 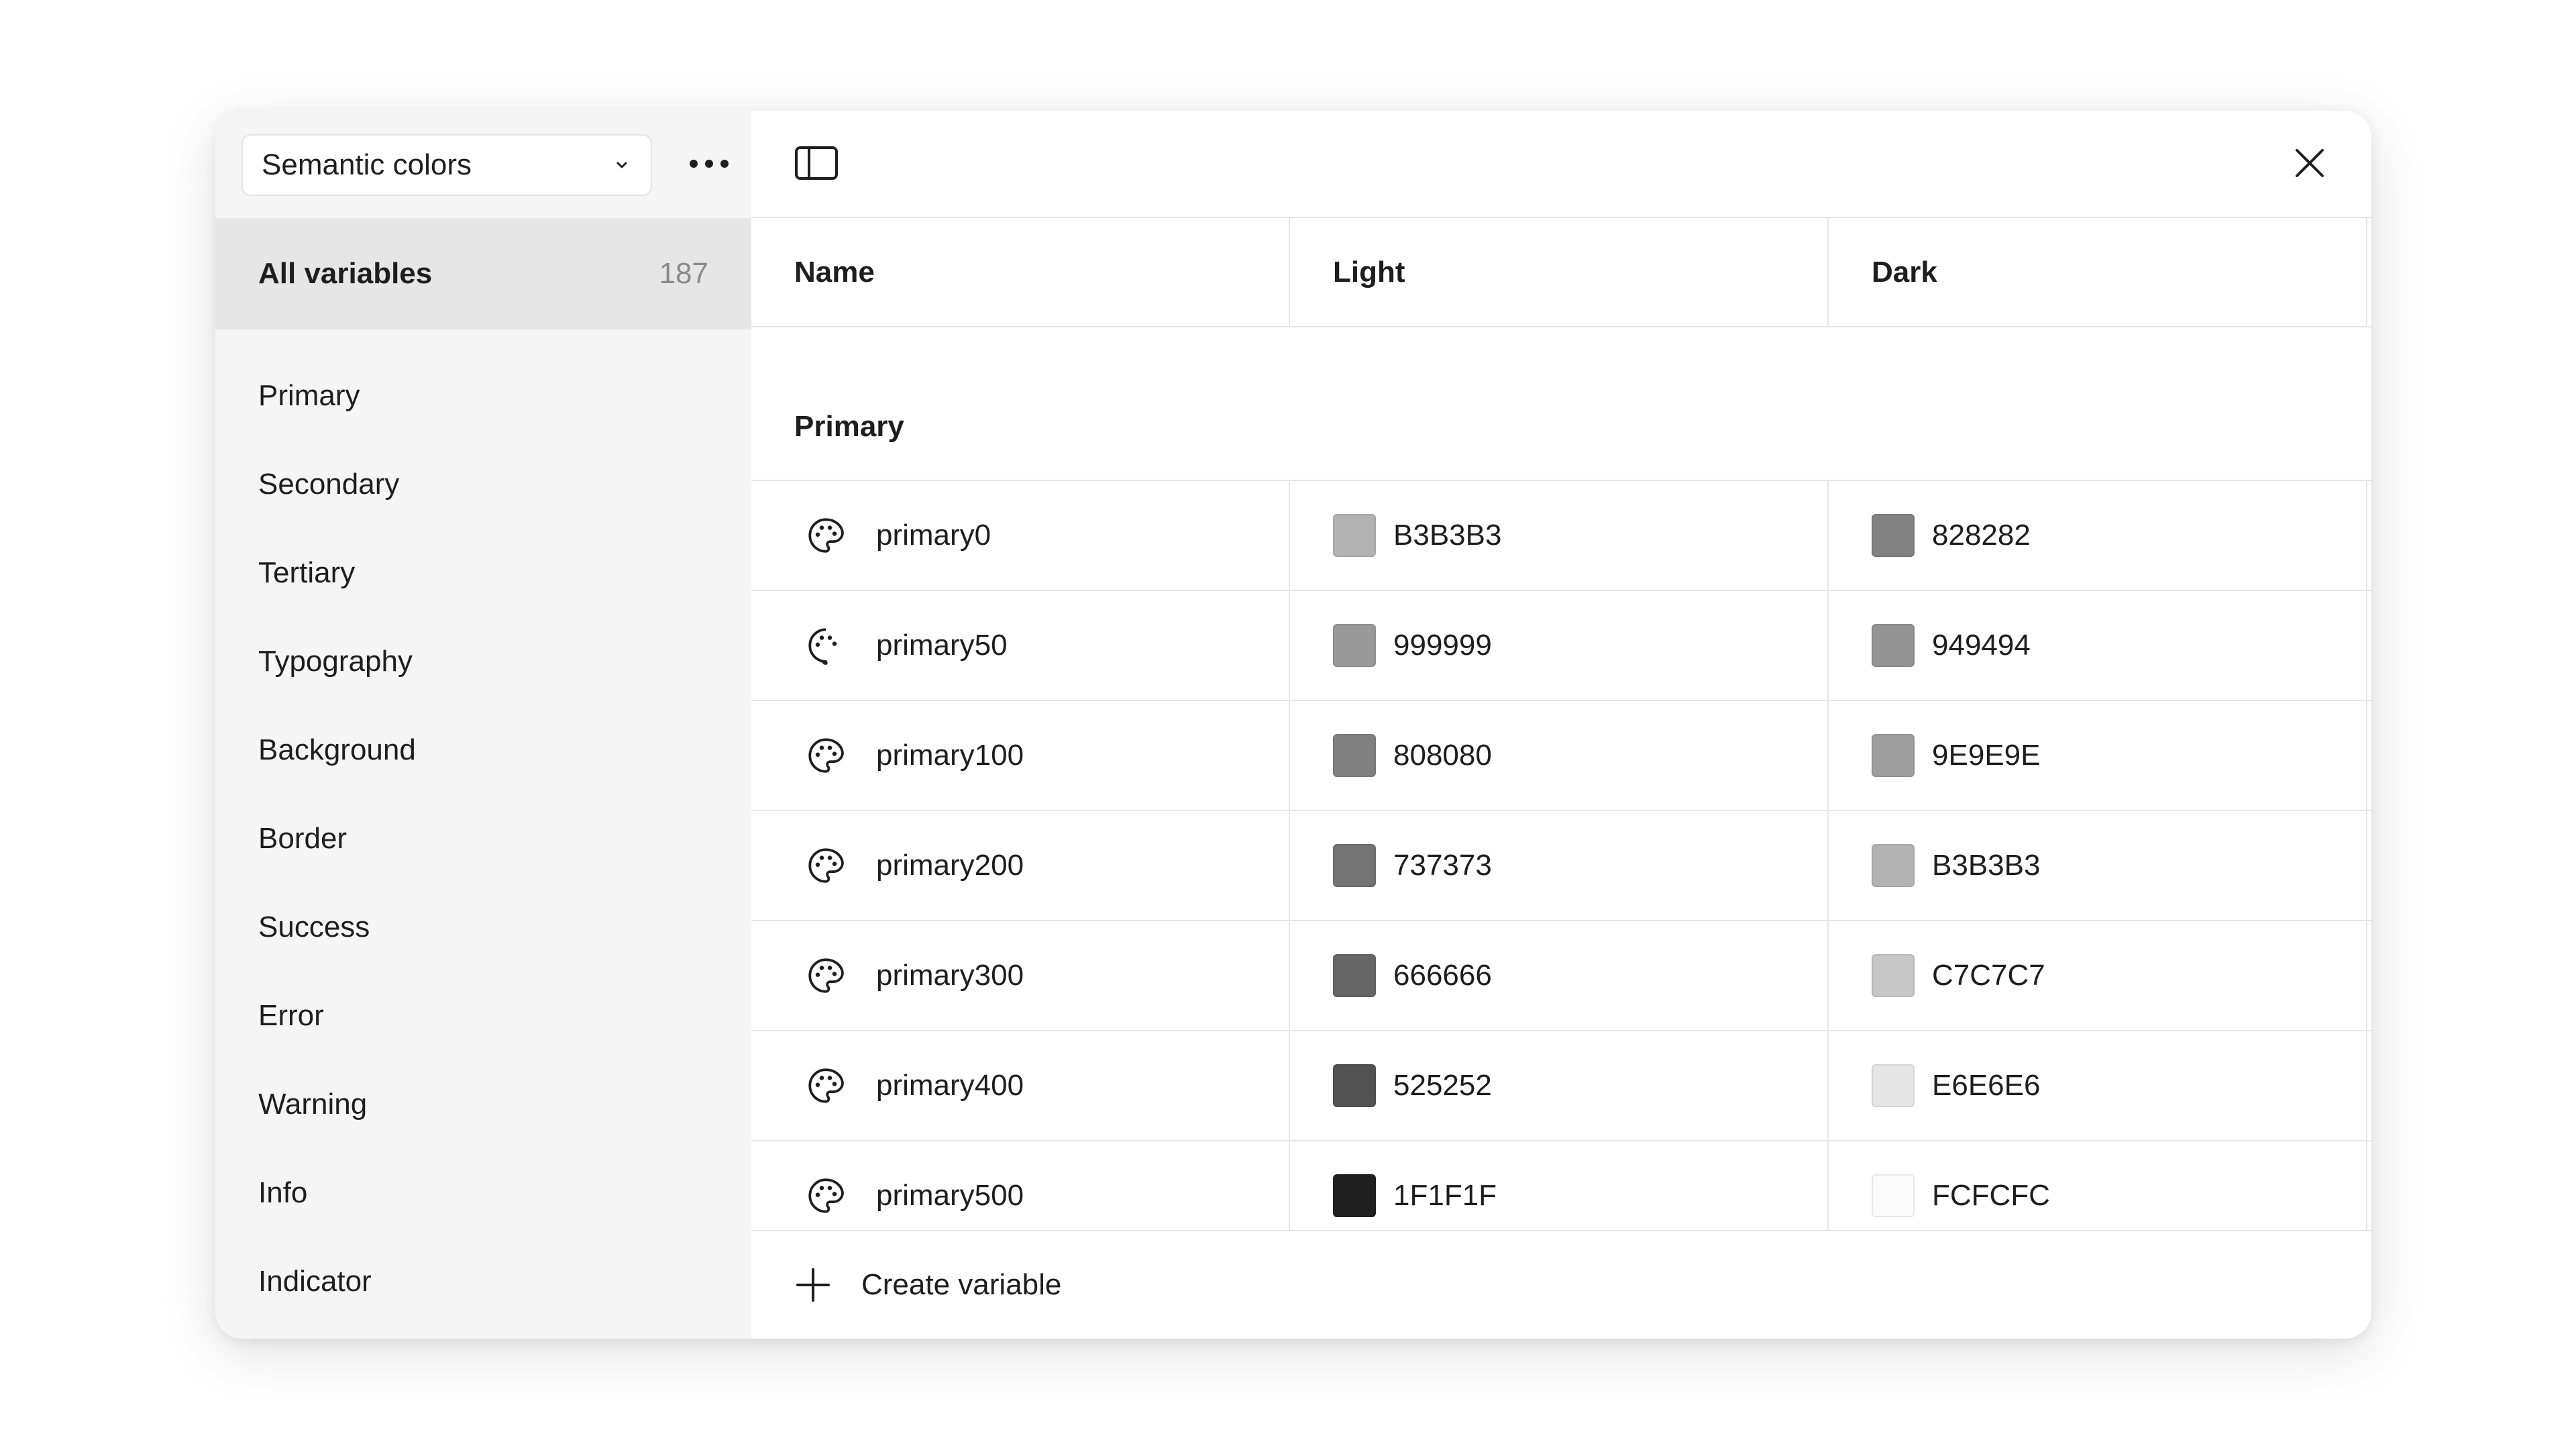 I want to click on sidebar-item-background: Background, so click(x=483, y=750).